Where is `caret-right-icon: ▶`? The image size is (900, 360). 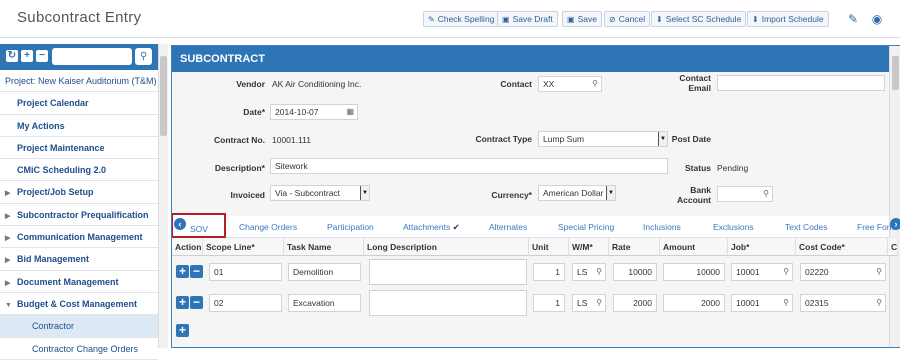 caret-right-icon: ▶ is located at coordinates (8, 283).